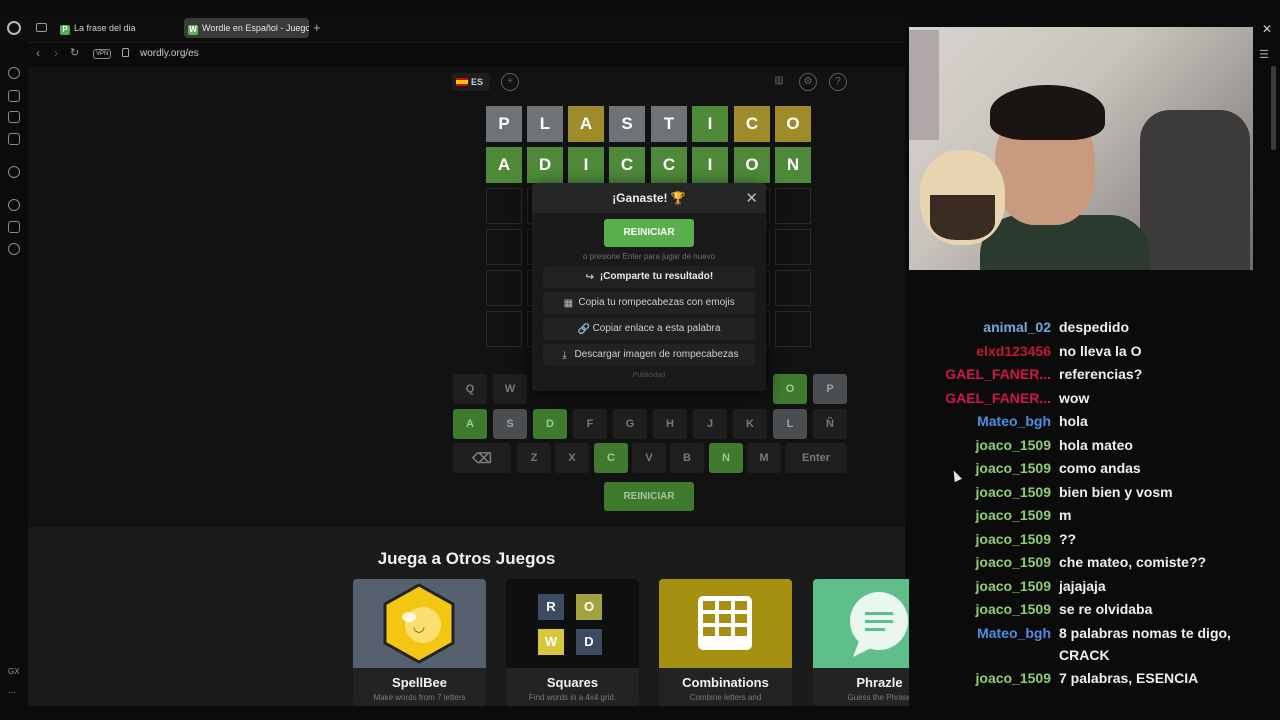 This screenshot has width=1280, height=720. I want to click on language-selector: ES, so click(471, 82).